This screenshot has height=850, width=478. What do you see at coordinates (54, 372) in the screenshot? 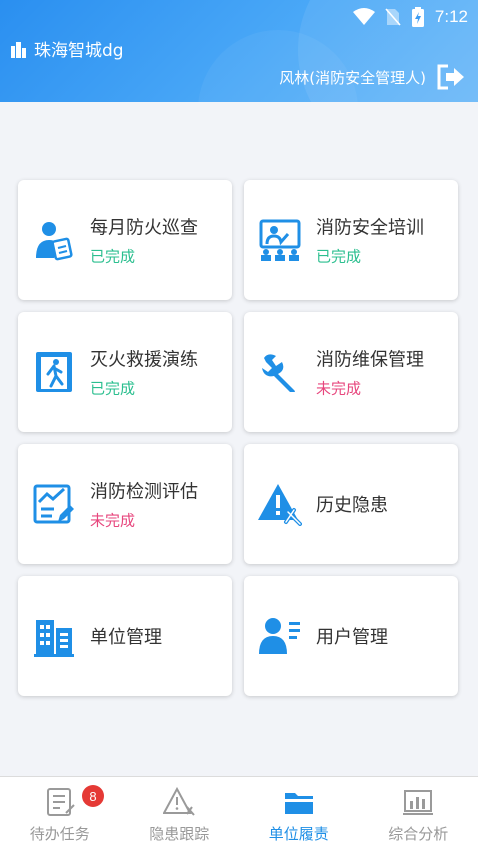
I see `evacuation-door-icon` at bounding box center [54, 372].